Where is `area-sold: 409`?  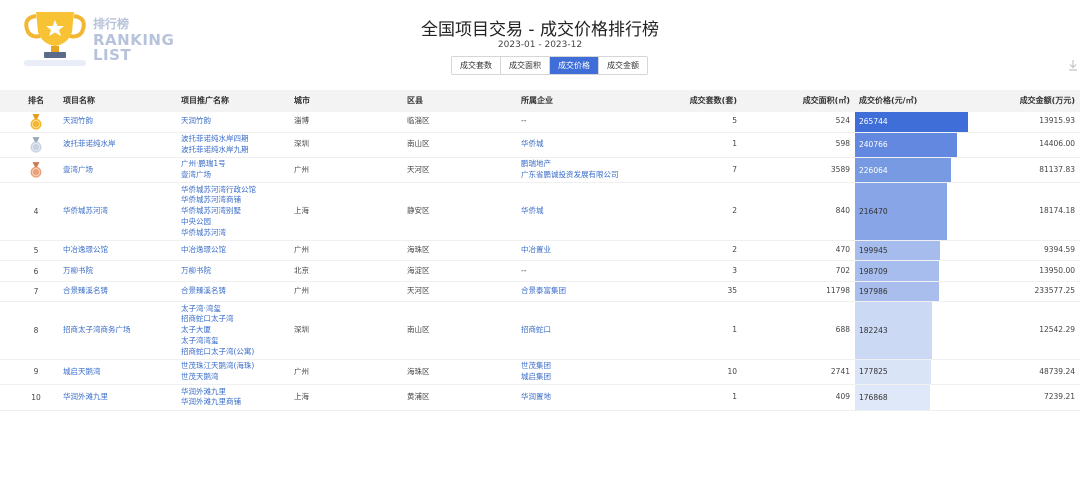
area-sold: 409 is located at coordinates (843, 397).